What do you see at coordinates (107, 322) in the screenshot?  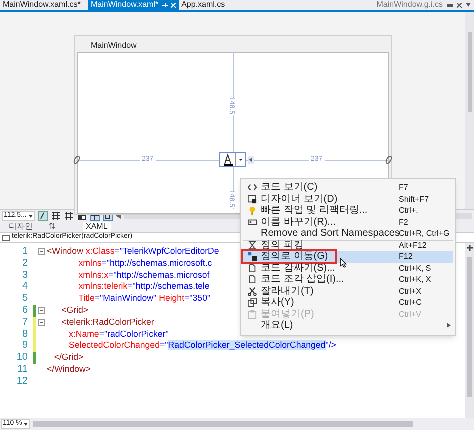 I see `code-line: <telerik:RadColorPicker` at bounding box center [107, 322].